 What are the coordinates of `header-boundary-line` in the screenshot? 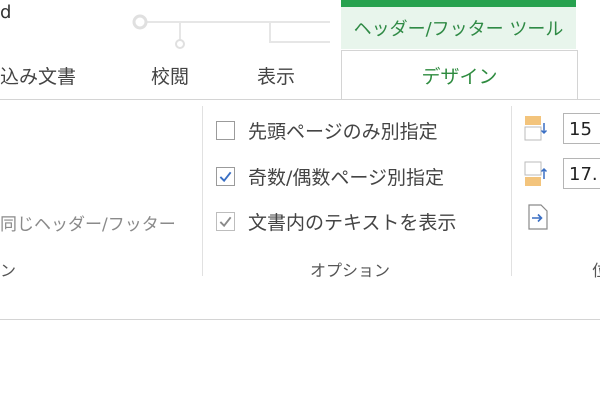 It's located at (300, 319).